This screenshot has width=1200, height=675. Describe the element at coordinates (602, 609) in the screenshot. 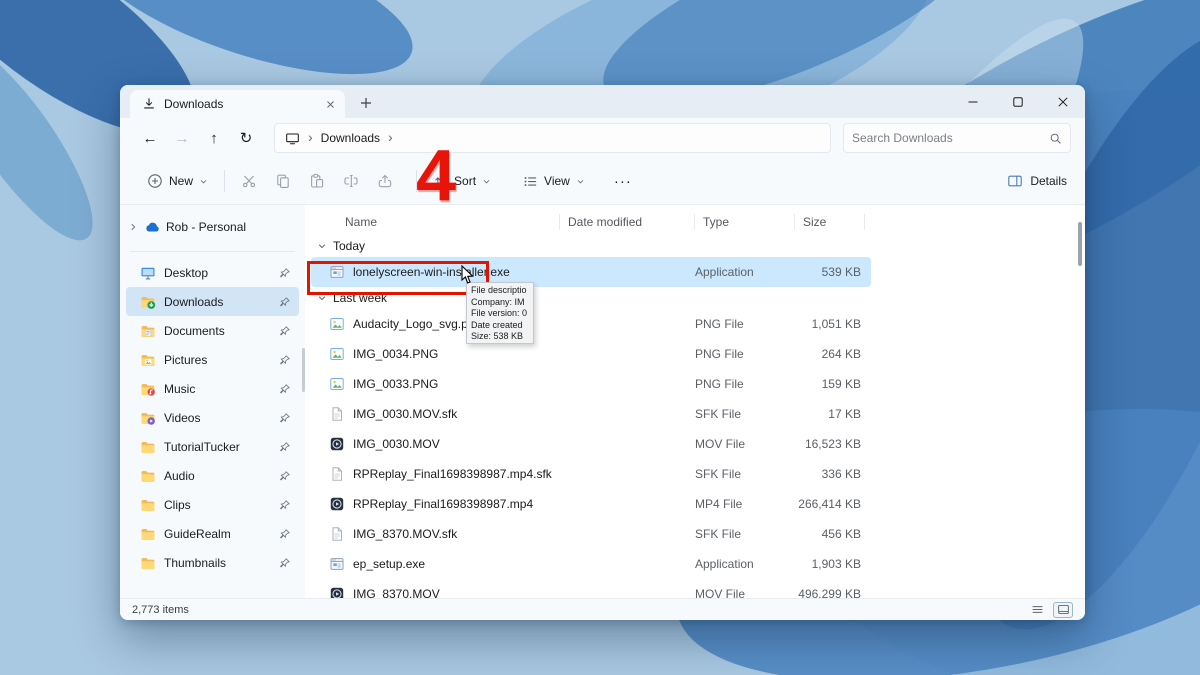

I see `status-bar: 2,773 items` at that location.